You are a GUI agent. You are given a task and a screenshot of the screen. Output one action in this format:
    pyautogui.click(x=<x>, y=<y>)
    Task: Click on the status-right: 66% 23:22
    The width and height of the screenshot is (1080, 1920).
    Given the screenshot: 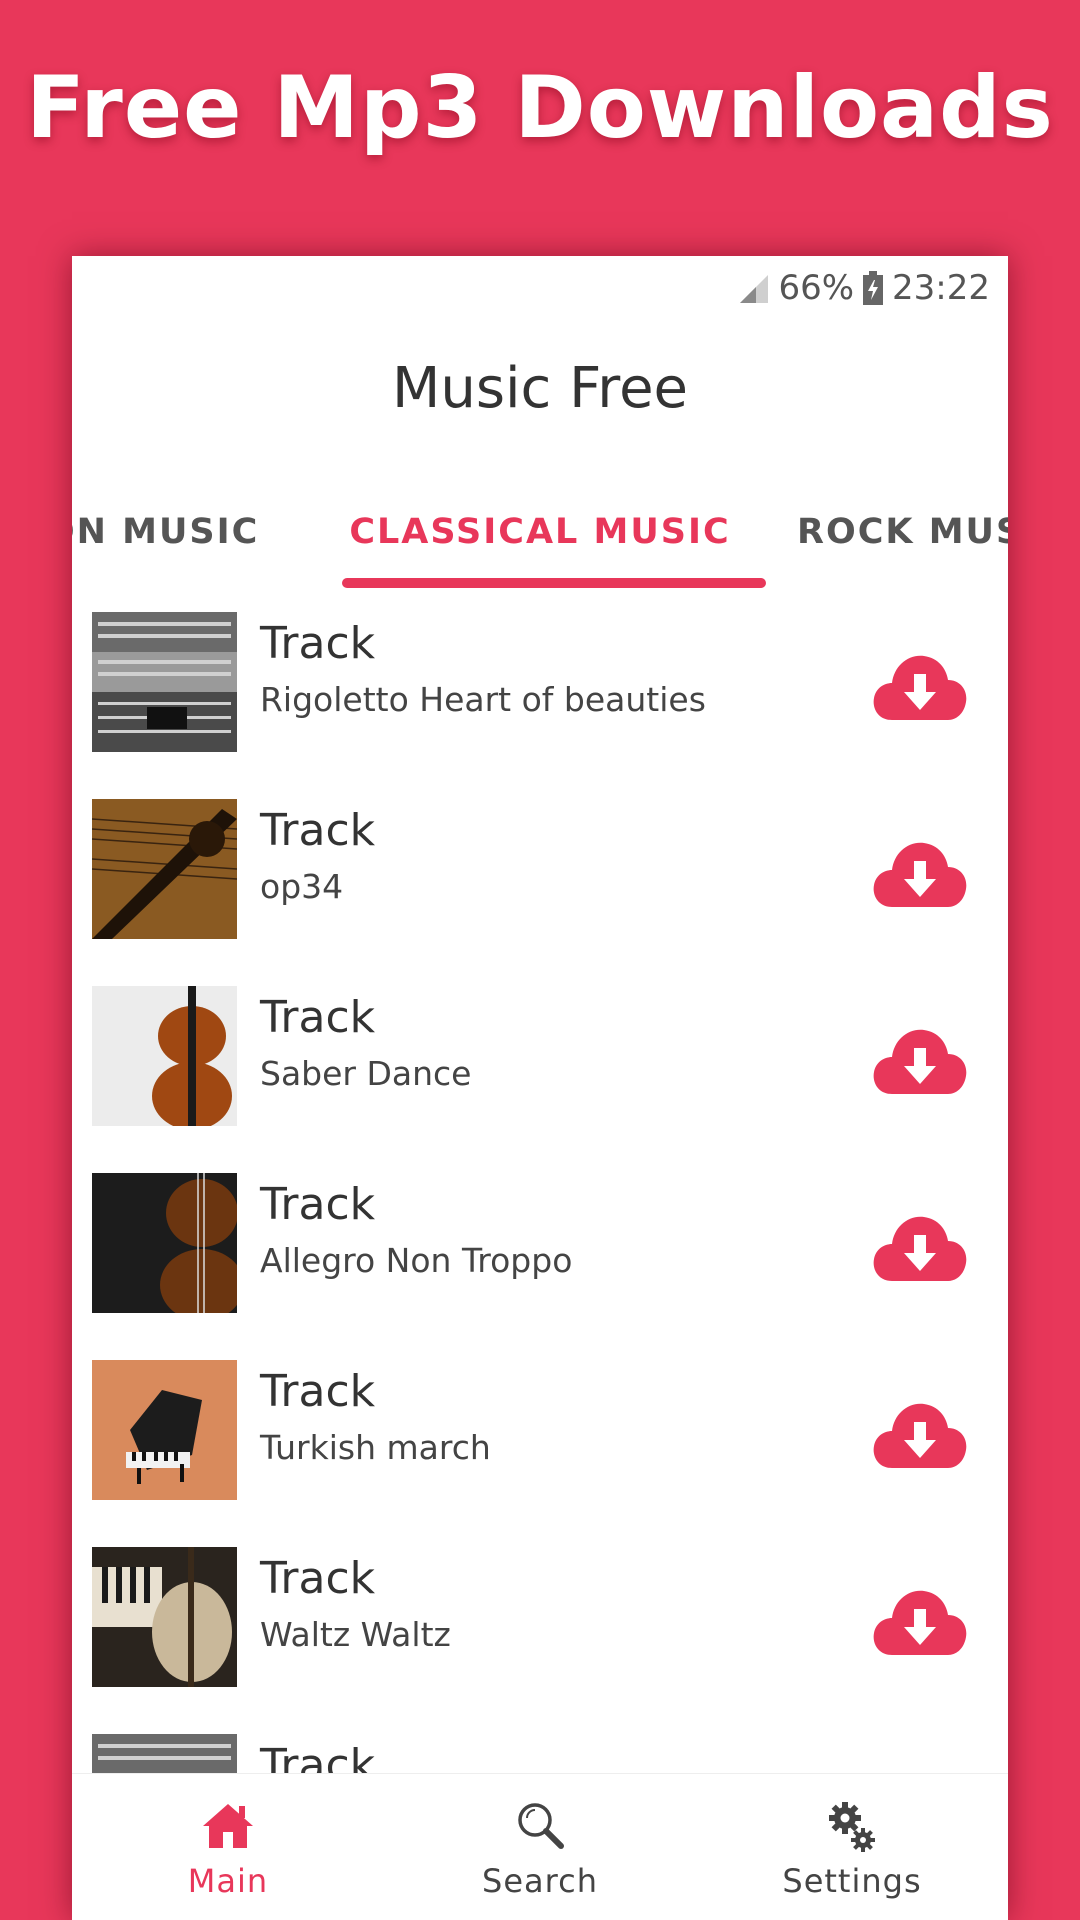 What is the action you would take?
    pyautogui.click(x=864, y=288)
    